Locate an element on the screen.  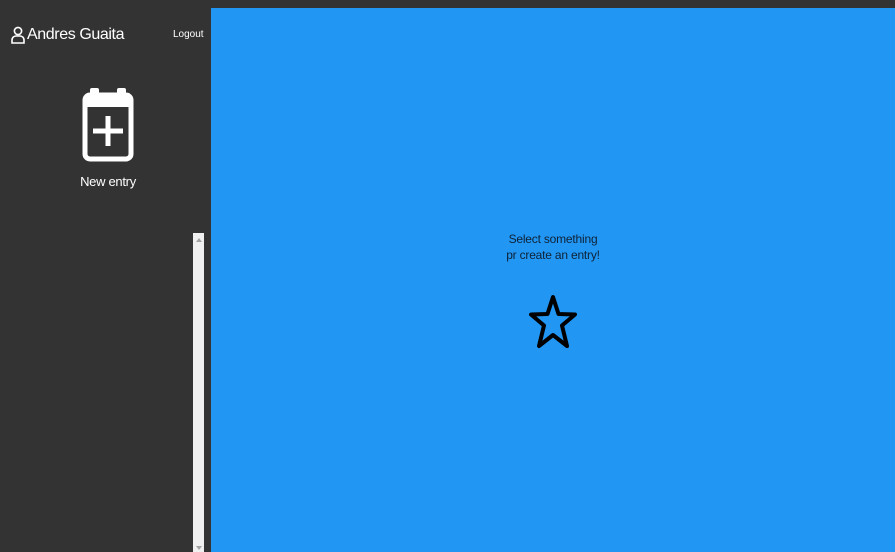
new-entry-button: New entry is located at coordinates (108, 141).